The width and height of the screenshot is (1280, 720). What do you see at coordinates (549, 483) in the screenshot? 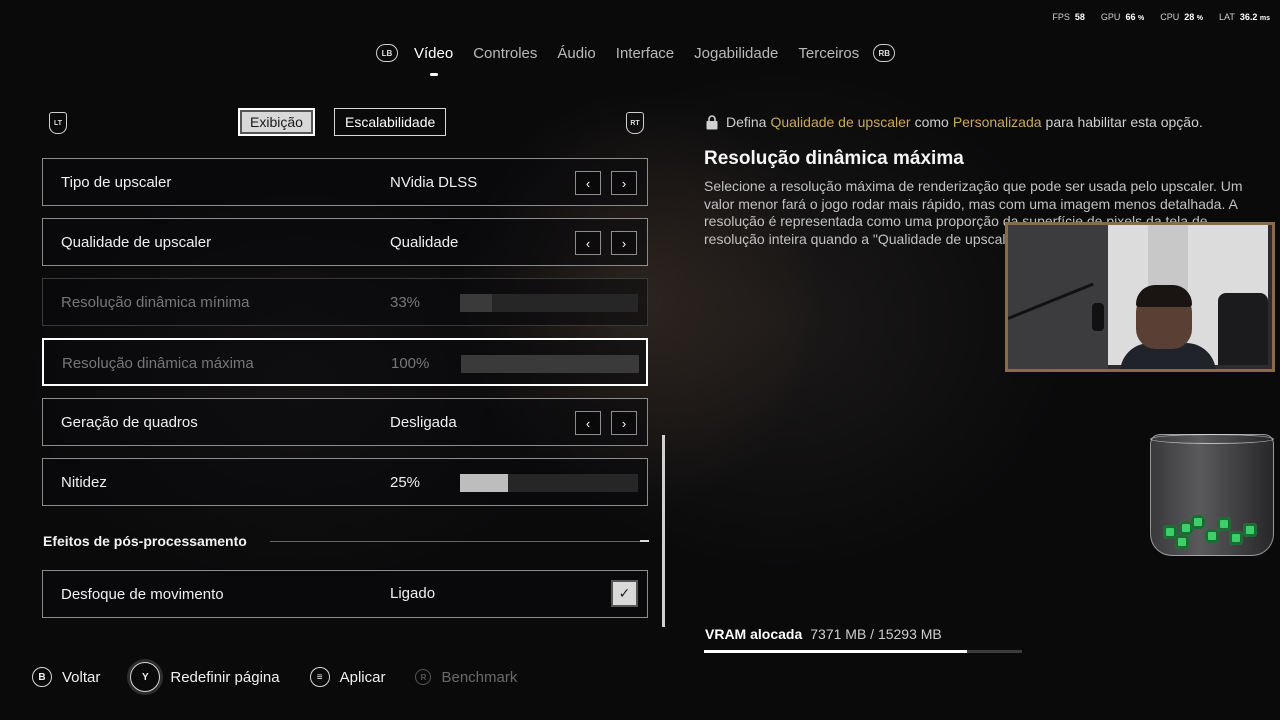
I see `nitidez-slider` at bounding box center [549, 483].